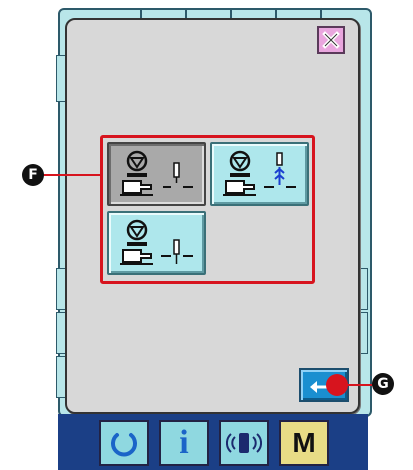  Describe the element at coordinates (383, 384) in the screenshot. I see `callout-g-badge: G` at that location.